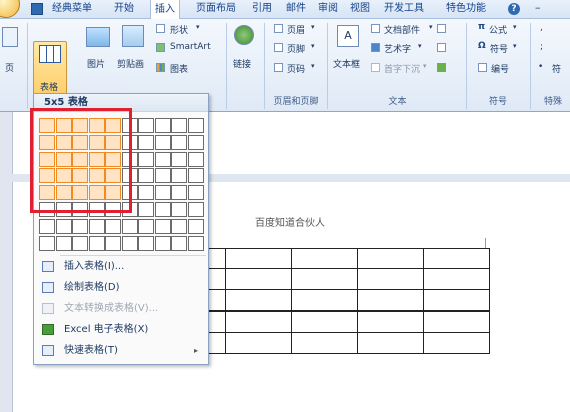  Describe the element at coordinates (500, 68) in the screenshot. I see `number-button: 编号` at that location.